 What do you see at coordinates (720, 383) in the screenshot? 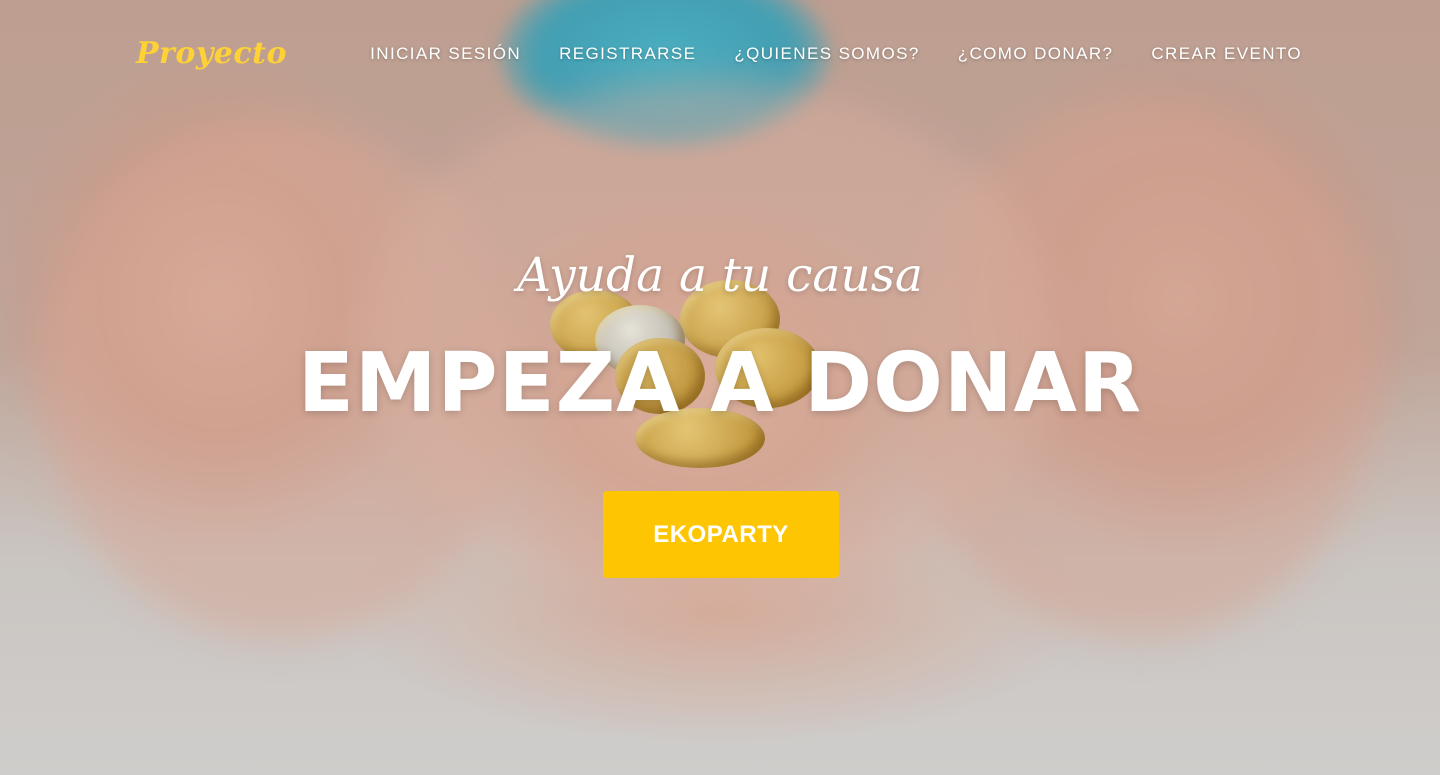
I see `hero-heading: EMPEZA A DONAR` at bounding box center [720, 383].